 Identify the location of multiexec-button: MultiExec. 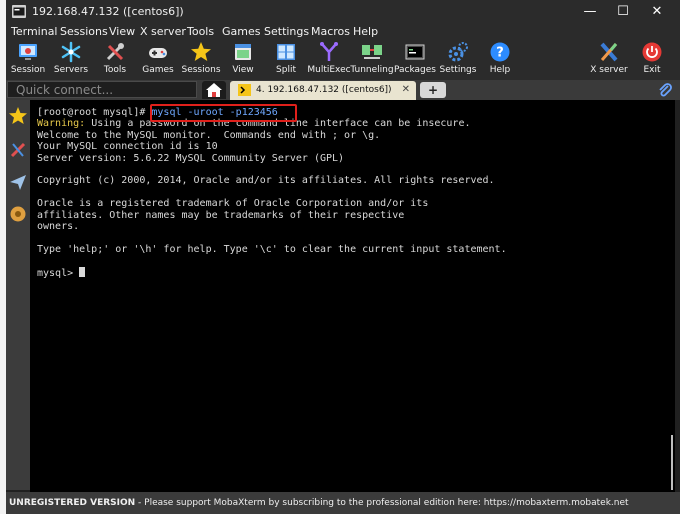
(329, 59).